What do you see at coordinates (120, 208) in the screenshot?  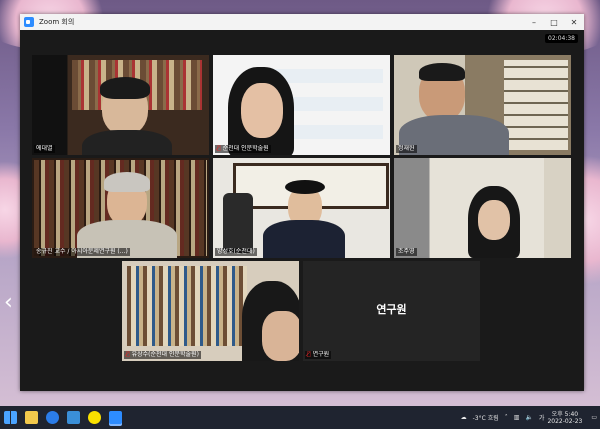 I see `video-tile-active-speaker: 송규진 교수 / 아시아문제연구원 (...)` at bounding box center [120, 208].